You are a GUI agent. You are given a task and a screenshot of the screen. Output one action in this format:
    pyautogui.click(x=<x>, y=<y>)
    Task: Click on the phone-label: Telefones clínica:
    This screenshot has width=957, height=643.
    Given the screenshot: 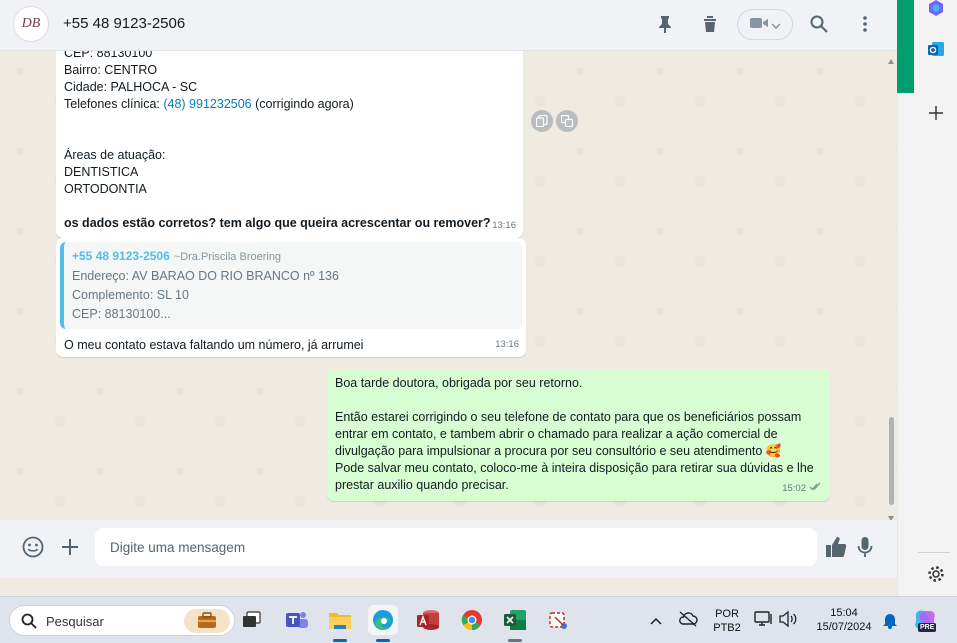 What is the action you would take?
    pyautogui.click(x=114, y=104)
    